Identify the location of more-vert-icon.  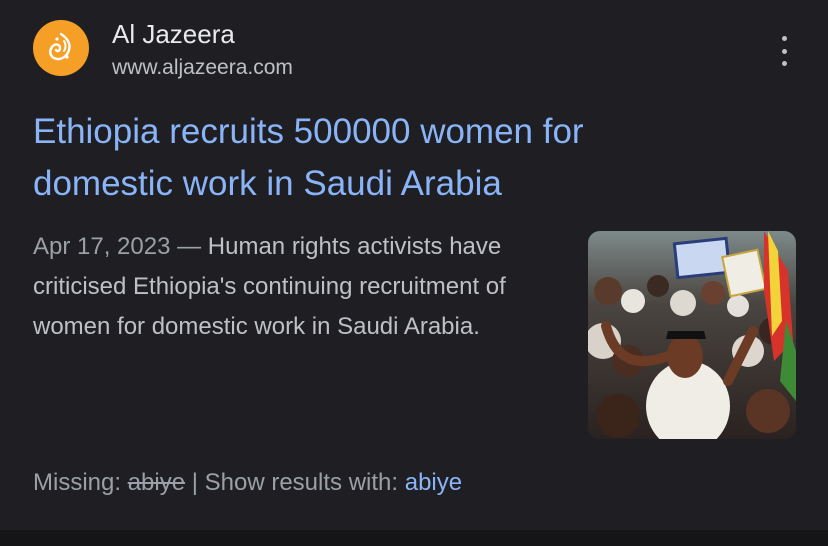
(784, 38).